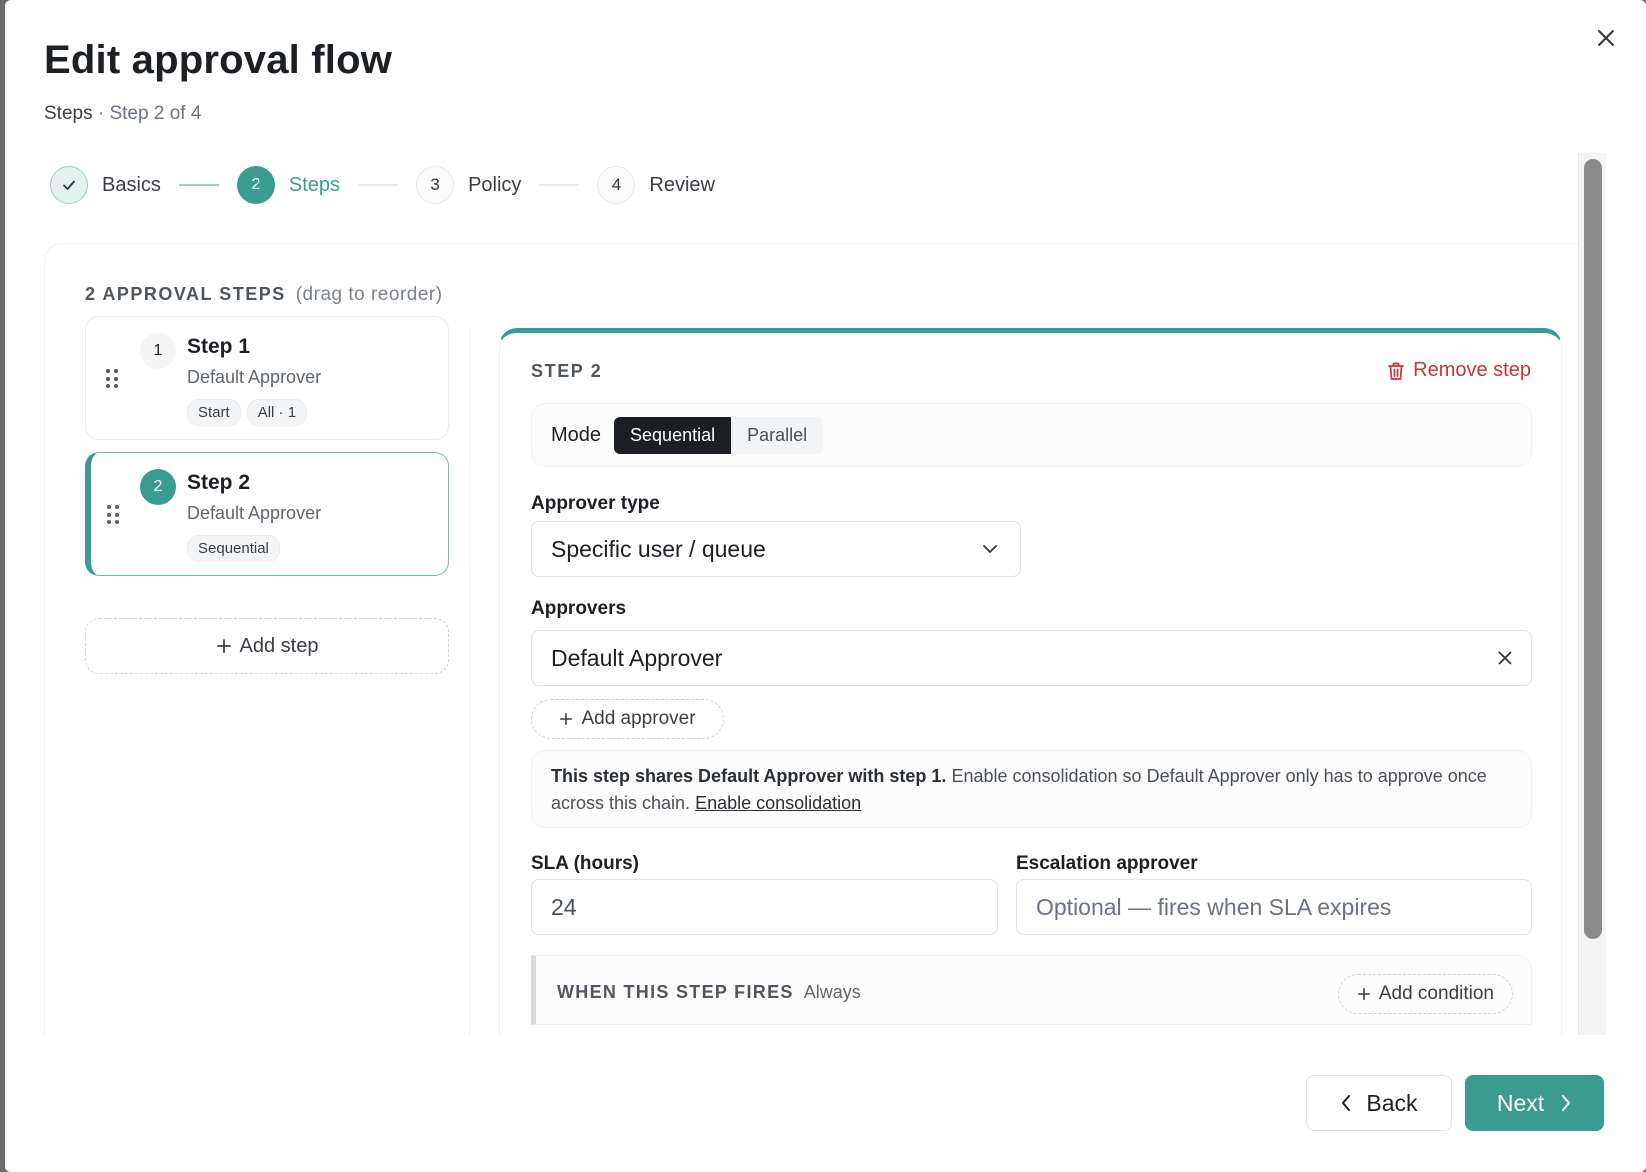 The height and width of the screenshot is (1172, 1646). I want to click on condition-value: Always, so click(832, 992).